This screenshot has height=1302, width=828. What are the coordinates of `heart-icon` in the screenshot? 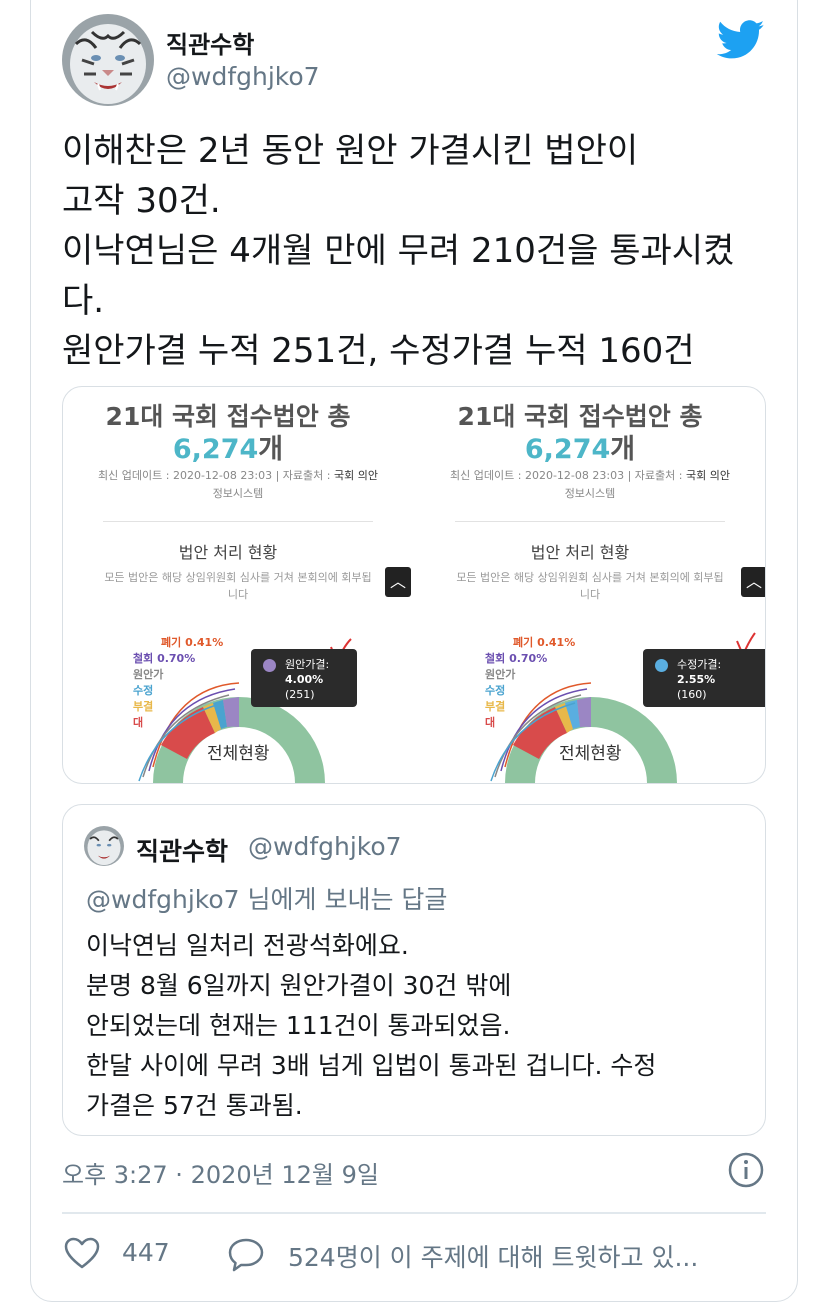 It's located at (82, 1254).